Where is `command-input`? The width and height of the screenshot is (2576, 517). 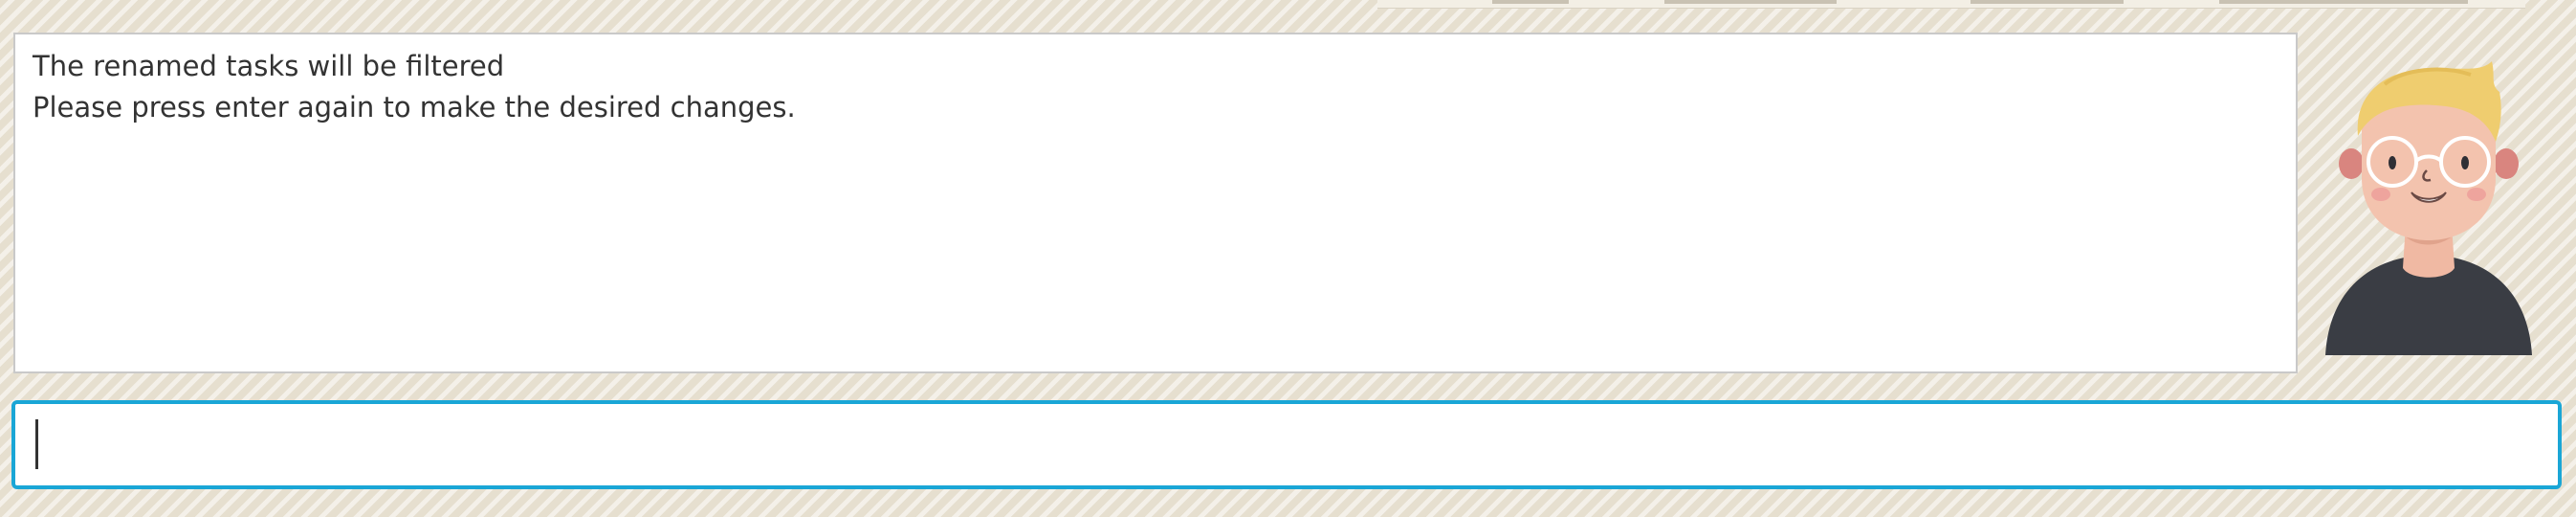 command-input is located at coordinates (1284, 445).